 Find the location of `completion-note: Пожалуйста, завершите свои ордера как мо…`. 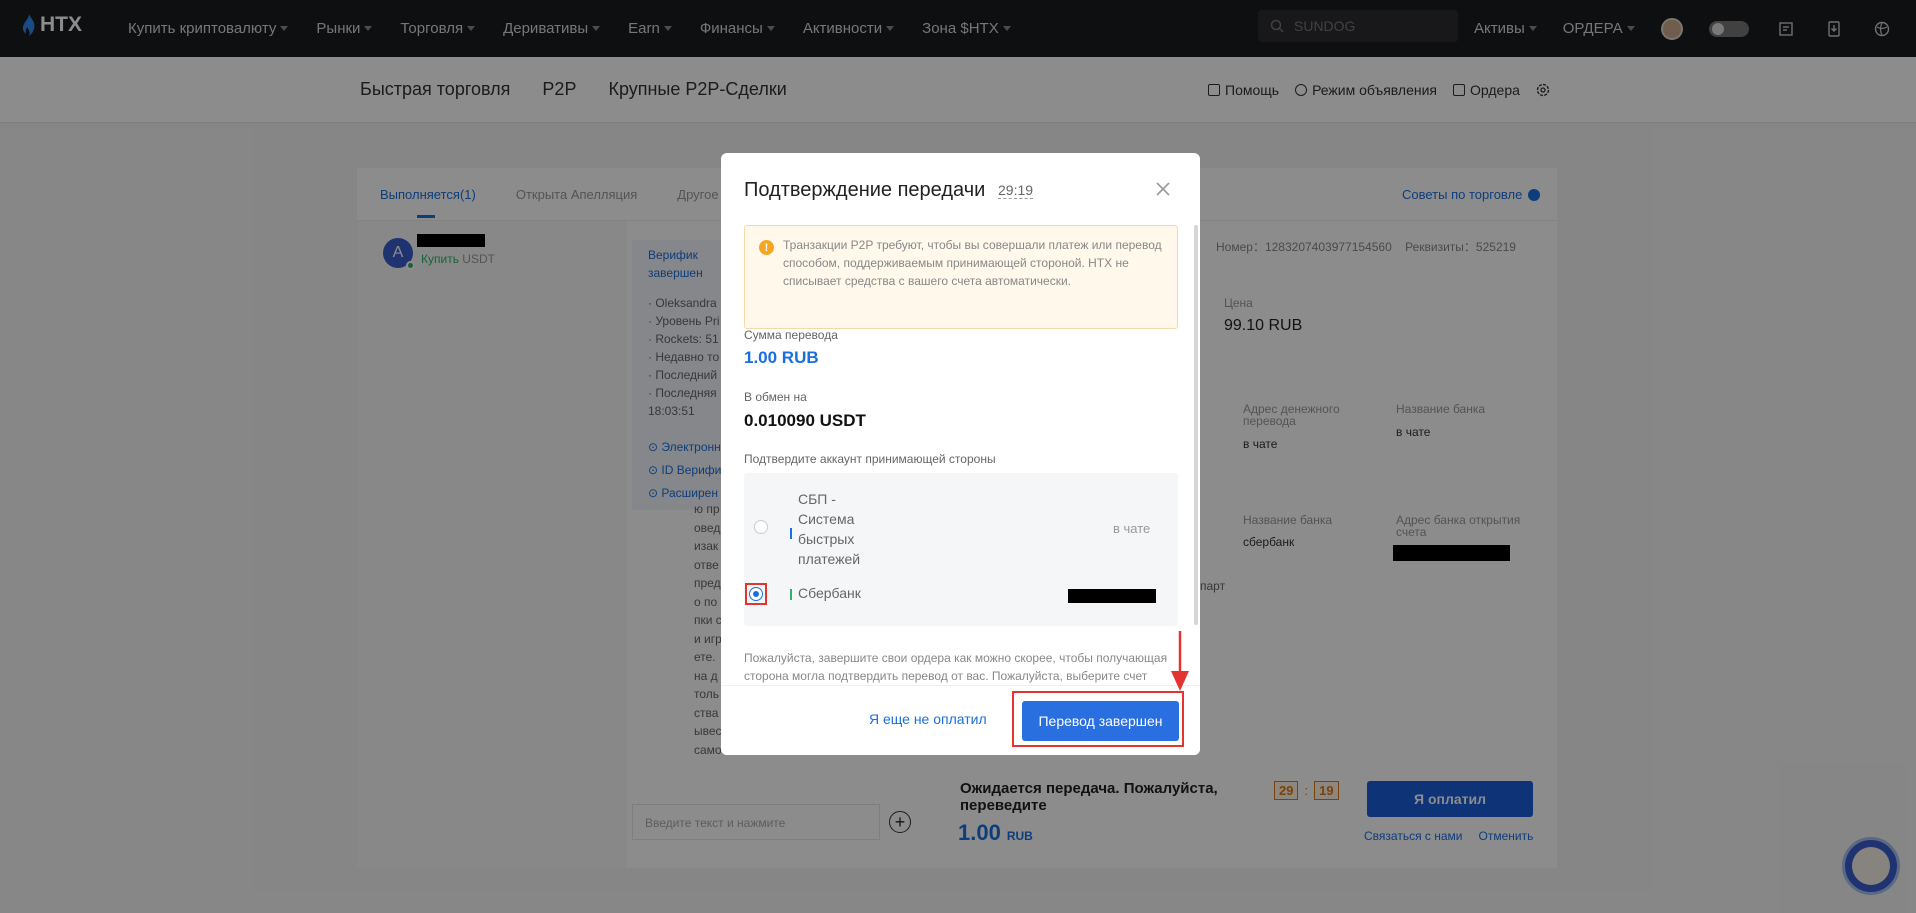

completion-note: Пожалуйста, завершите свои ордера как мо… is located at coordinates (956, 667).